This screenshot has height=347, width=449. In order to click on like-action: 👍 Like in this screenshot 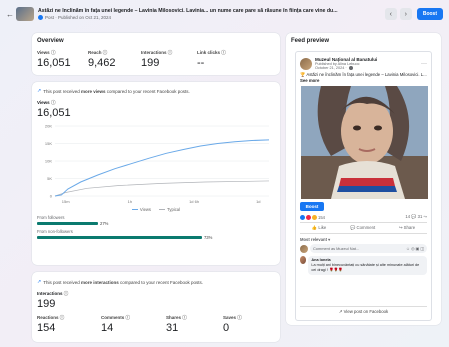, I will do `click(319, 228)`.